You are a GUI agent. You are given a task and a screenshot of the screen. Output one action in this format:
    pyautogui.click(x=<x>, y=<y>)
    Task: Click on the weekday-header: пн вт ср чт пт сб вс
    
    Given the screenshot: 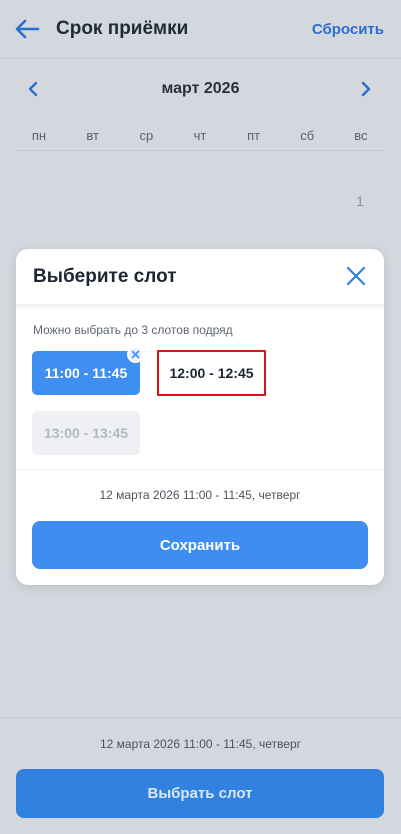 What is the action you would take?
    pyautogui.click(x=200, y=135)
    